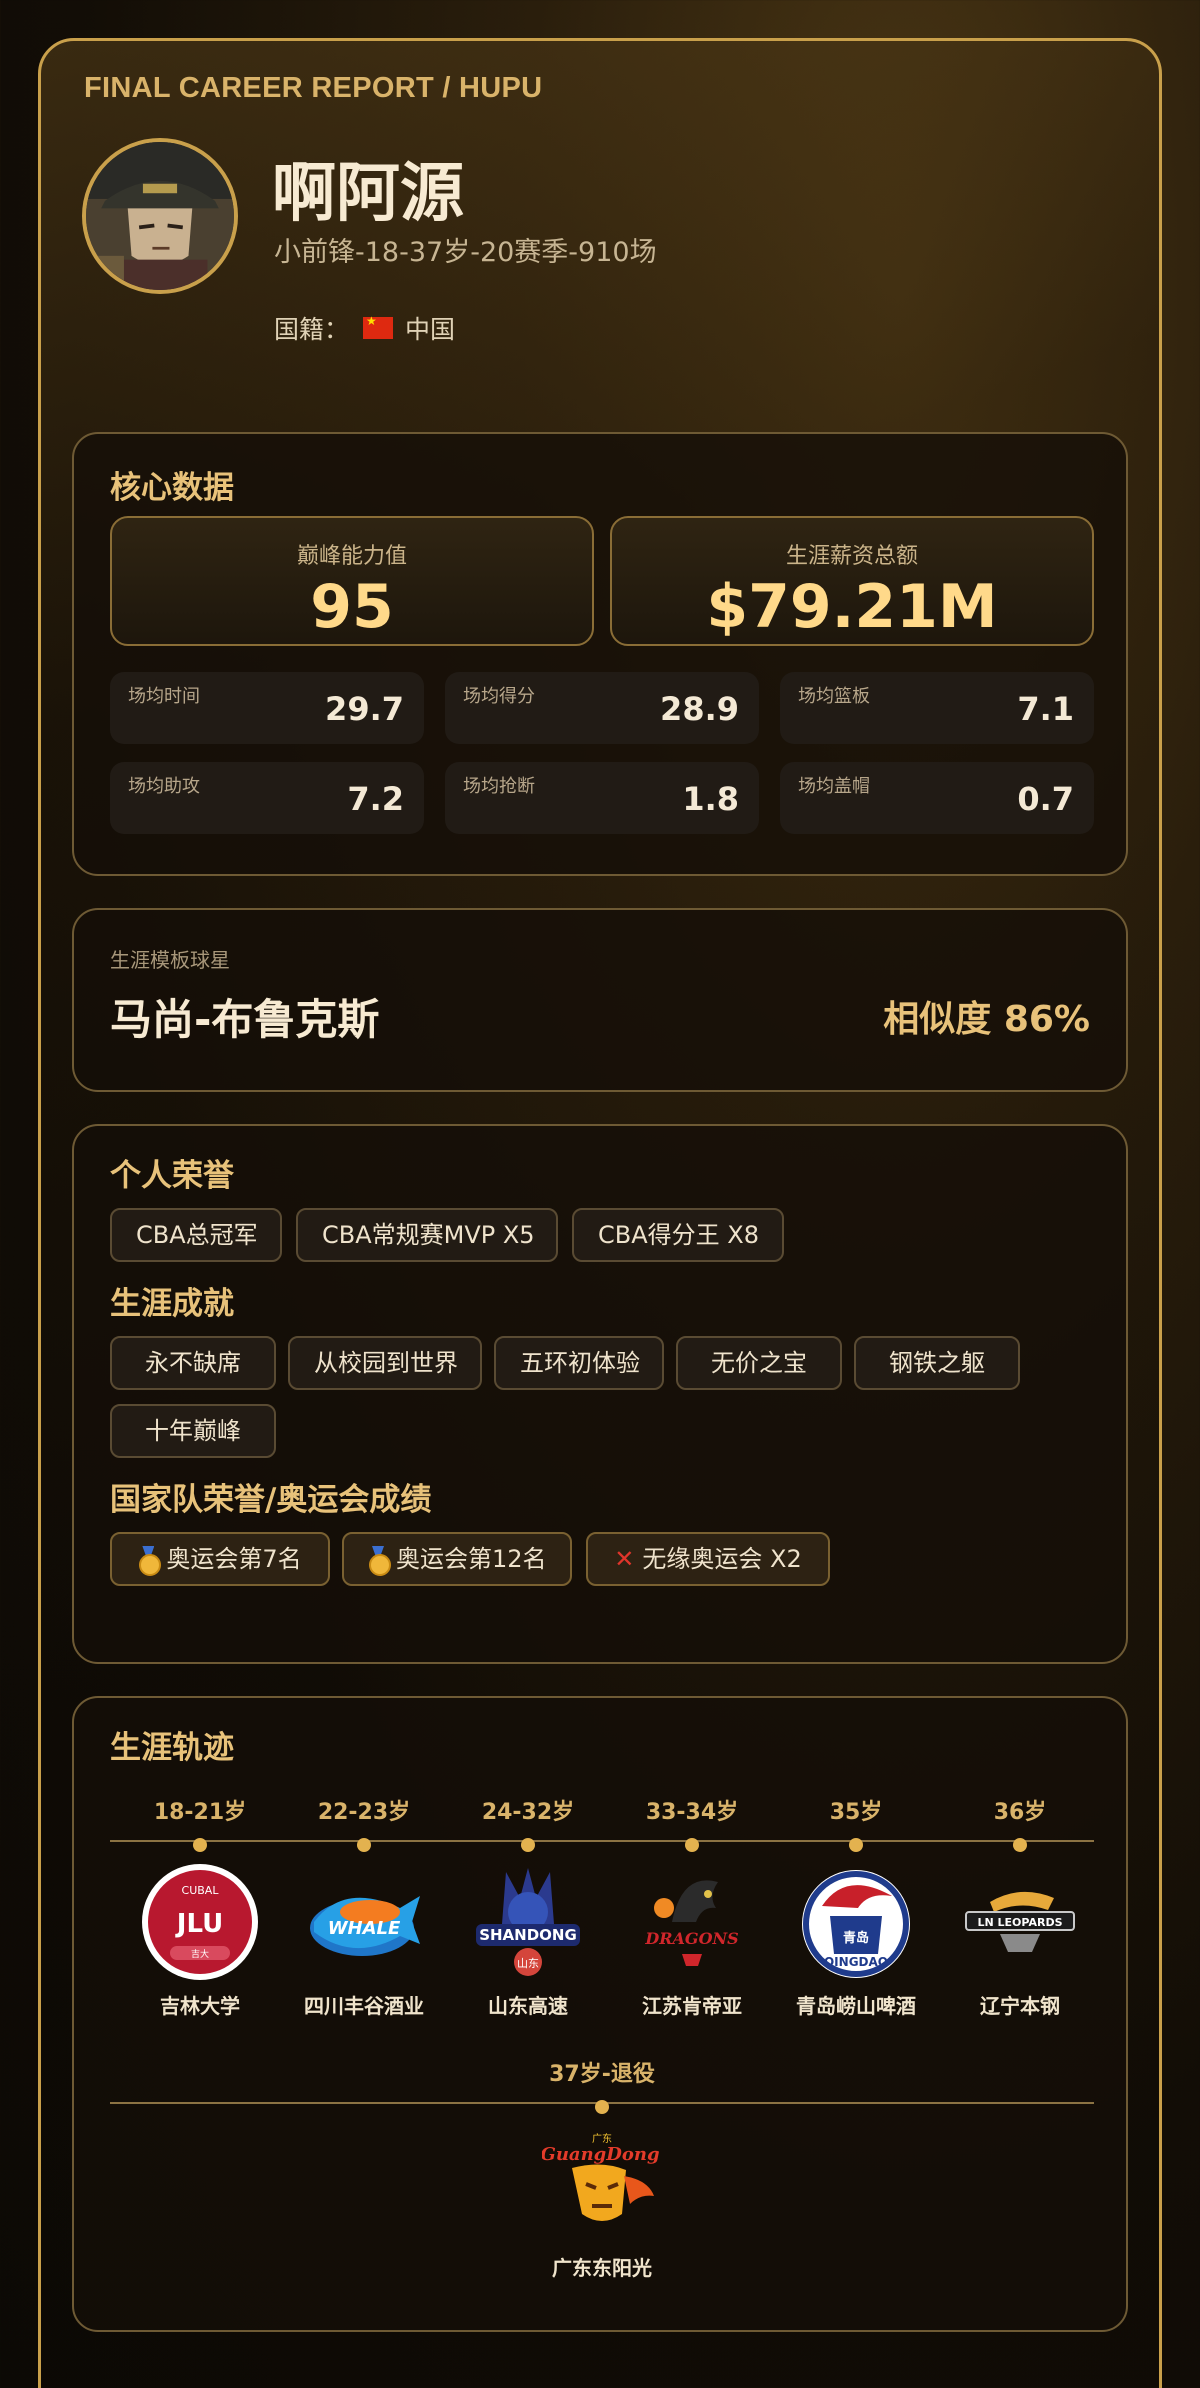 The width and height of the screenshot is (1200, 2388). I want to click on career-salary-value: $79.21M, so click(852, 607).